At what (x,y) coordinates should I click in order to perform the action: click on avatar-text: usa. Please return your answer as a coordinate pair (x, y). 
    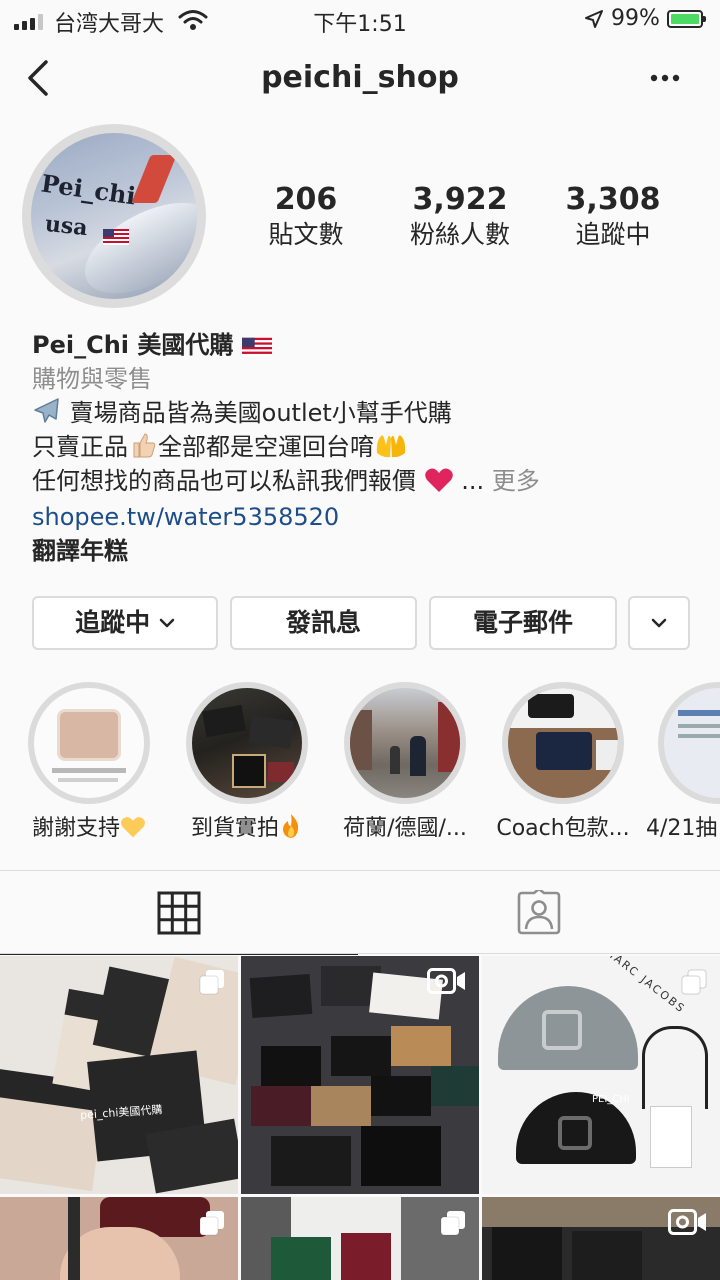
    Looking at the image, I should click on (66, 226).